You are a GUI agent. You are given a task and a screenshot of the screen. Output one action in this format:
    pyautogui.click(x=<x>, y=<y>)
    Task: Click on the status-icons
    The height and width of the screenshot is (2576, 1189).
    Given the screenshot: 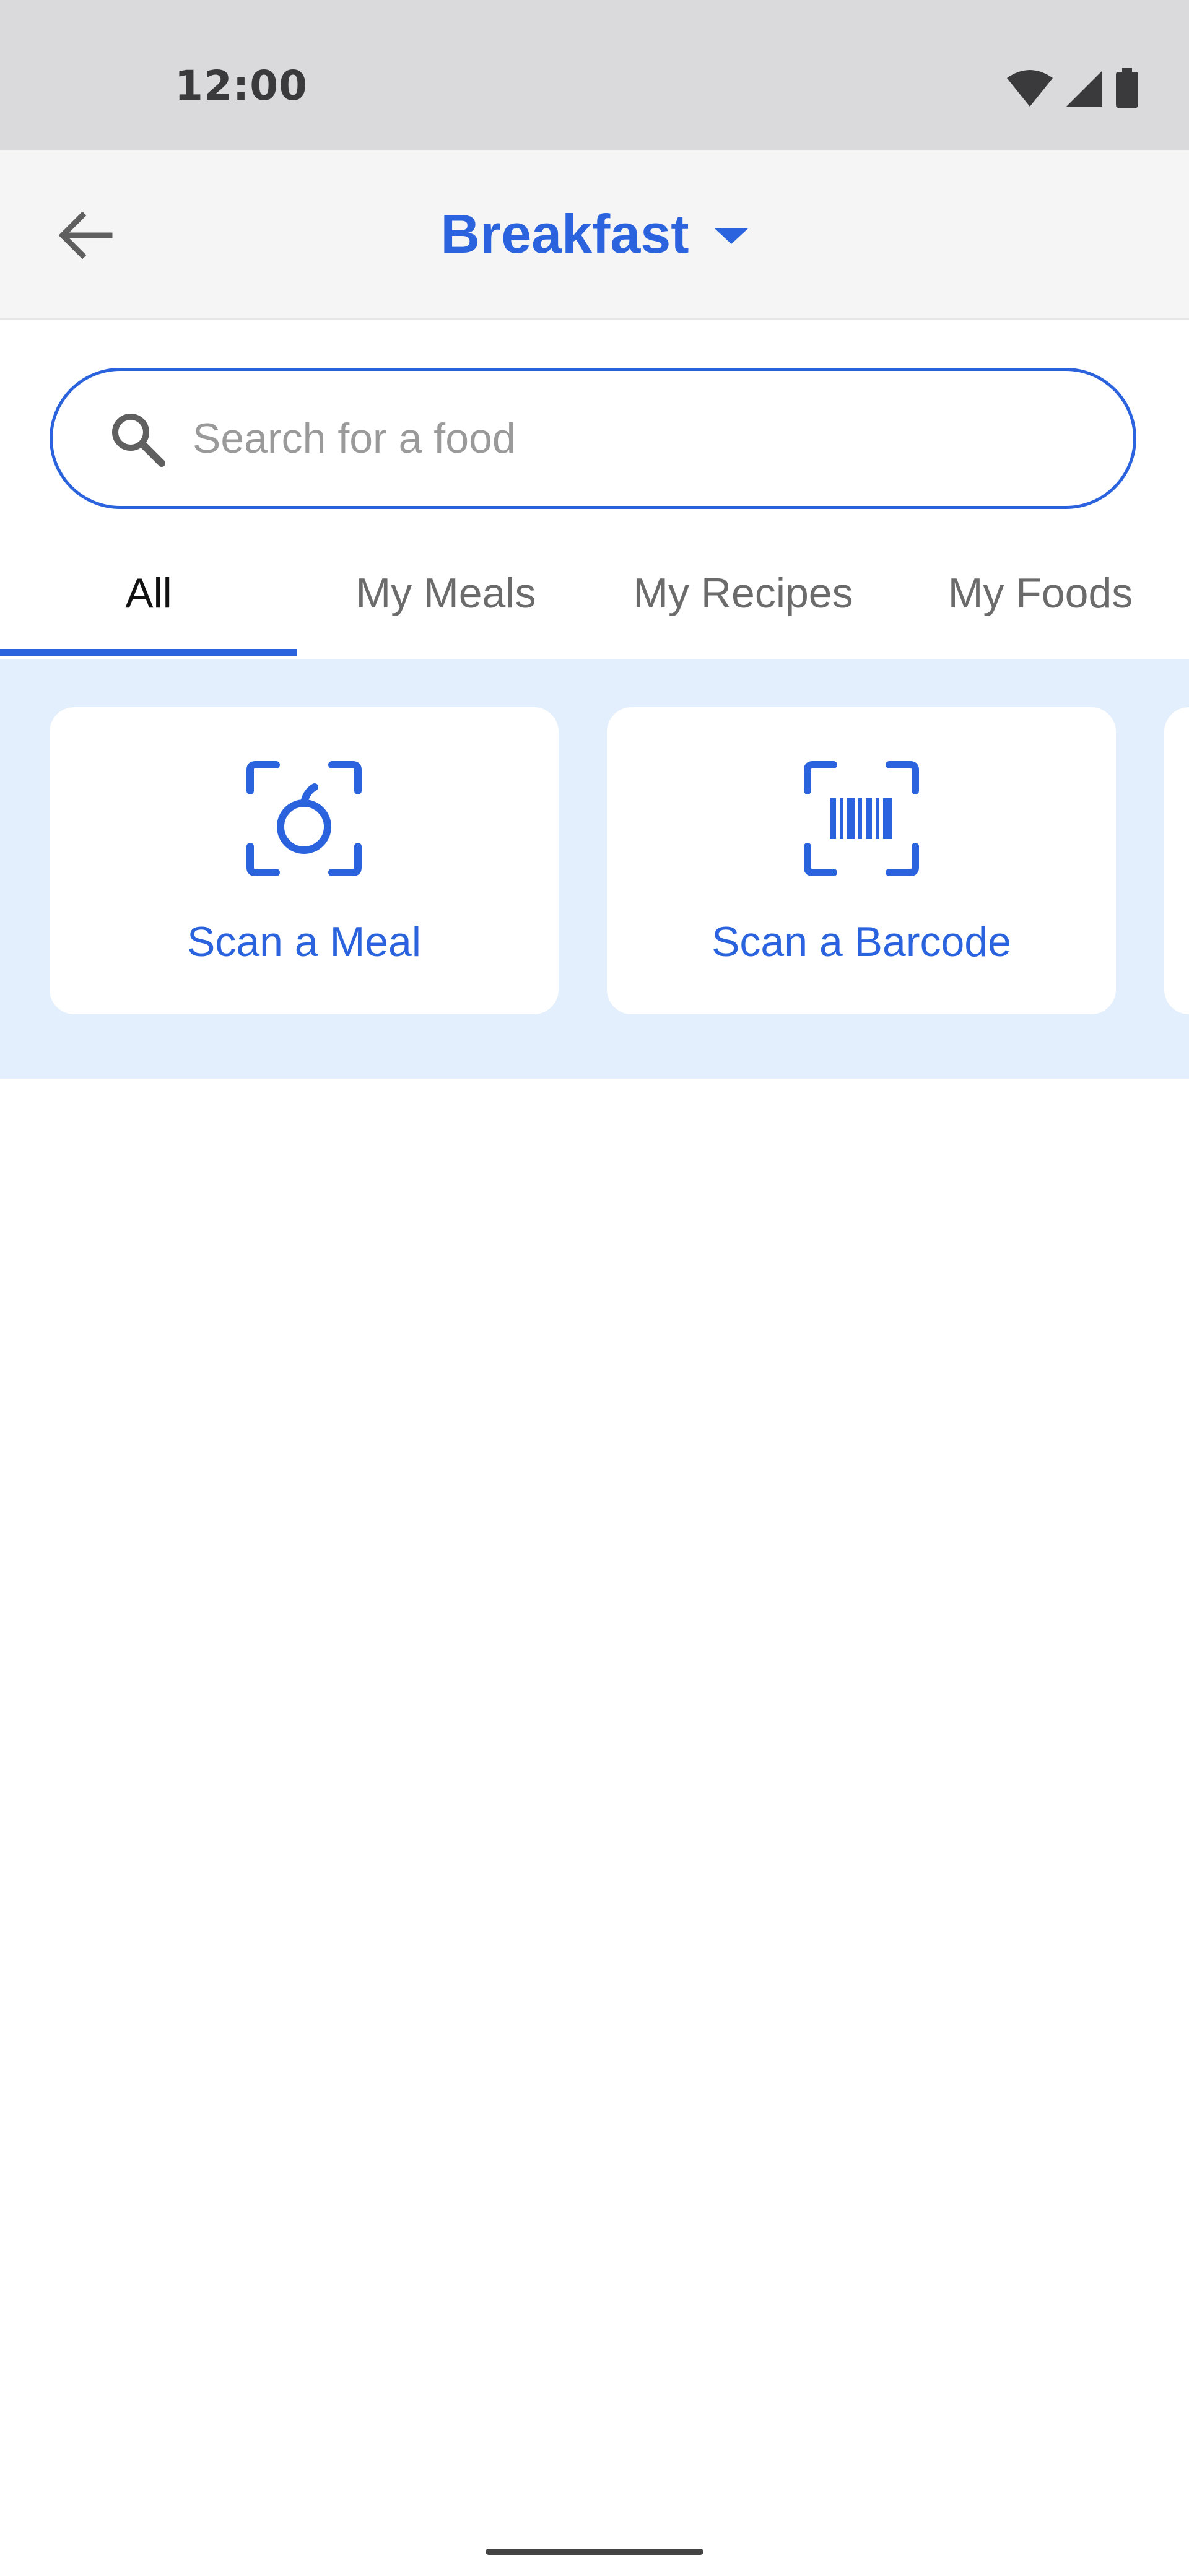 What is the action you would take?
    pyautogui.click(x=1072, y=89)
    